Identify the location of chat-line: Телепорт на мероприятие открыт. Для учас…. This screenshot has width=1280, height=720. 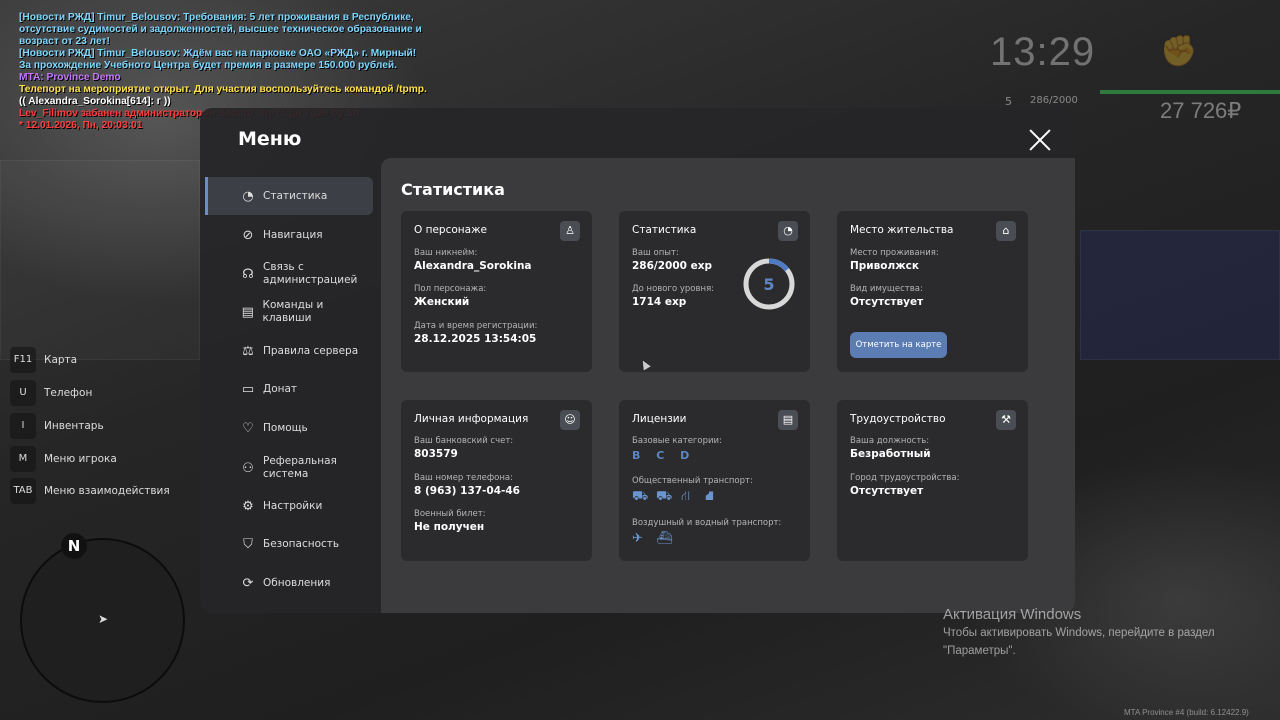
(223, 89).